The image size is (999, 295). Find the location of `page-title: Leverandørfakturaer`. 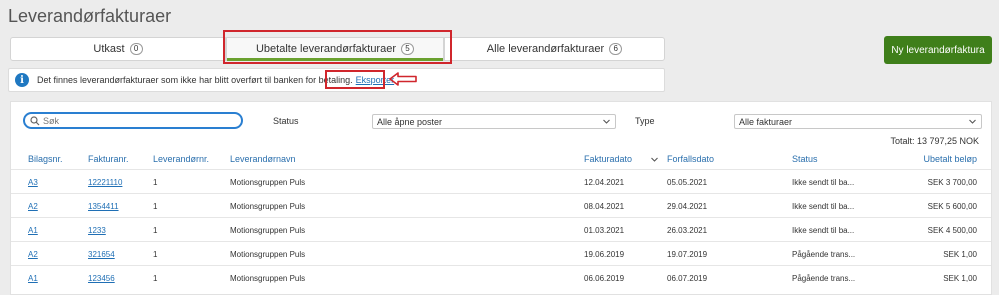

page-title: Leverandørfakturaer is located at coordinates (90, 16).